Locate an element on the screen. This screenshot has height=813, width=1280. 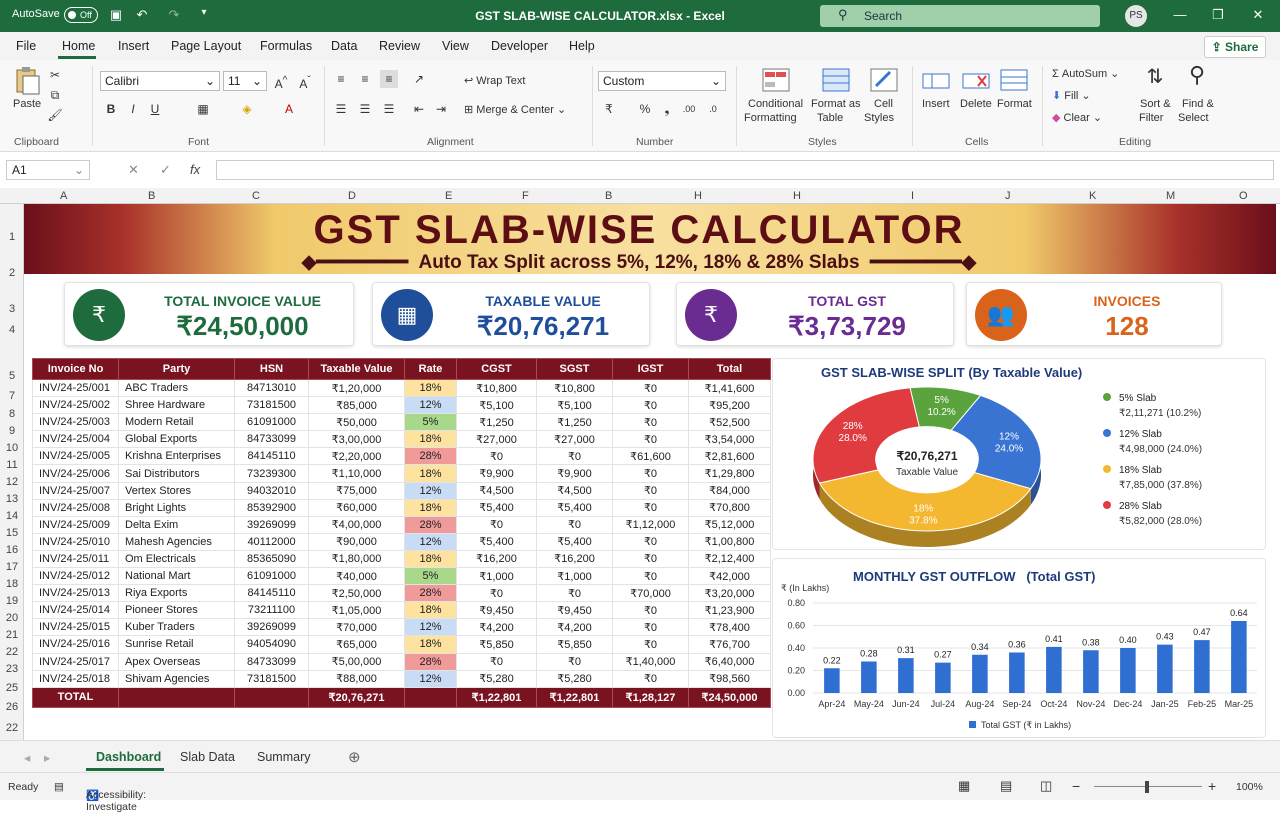
font-color-icon: A is located at coordinates (289, 109).